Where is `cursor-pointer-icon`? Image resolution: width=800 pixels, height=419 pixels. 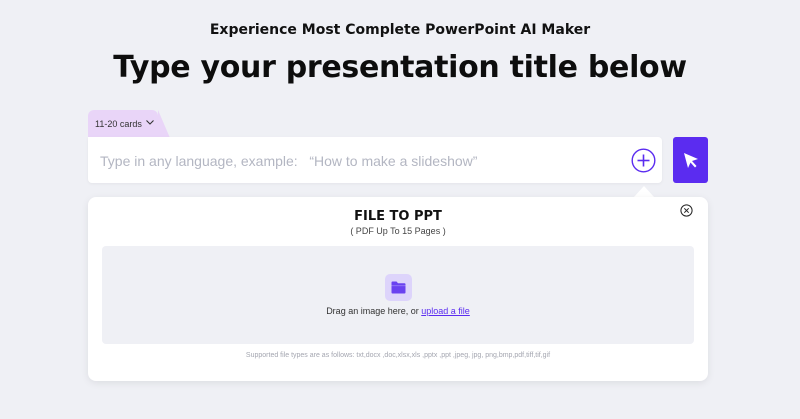
cursor-pointer-icon is located at coordinates (691, 160).